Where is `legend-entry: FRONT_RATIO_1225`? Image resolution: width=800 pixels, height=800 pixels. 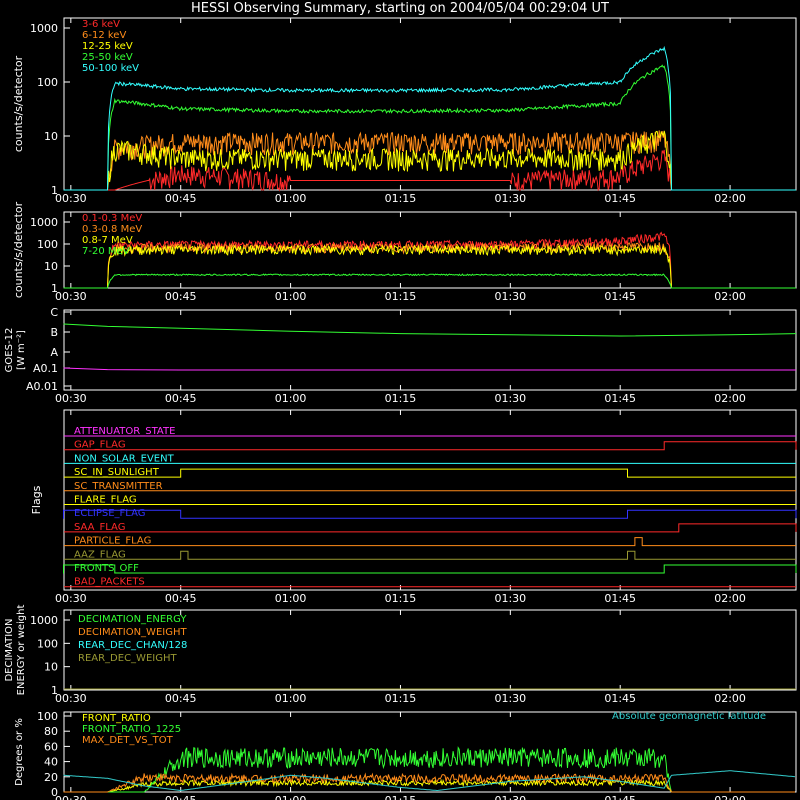 legend-entry: FRONT_RATIO_1225 is located at coordinates (131, 729).